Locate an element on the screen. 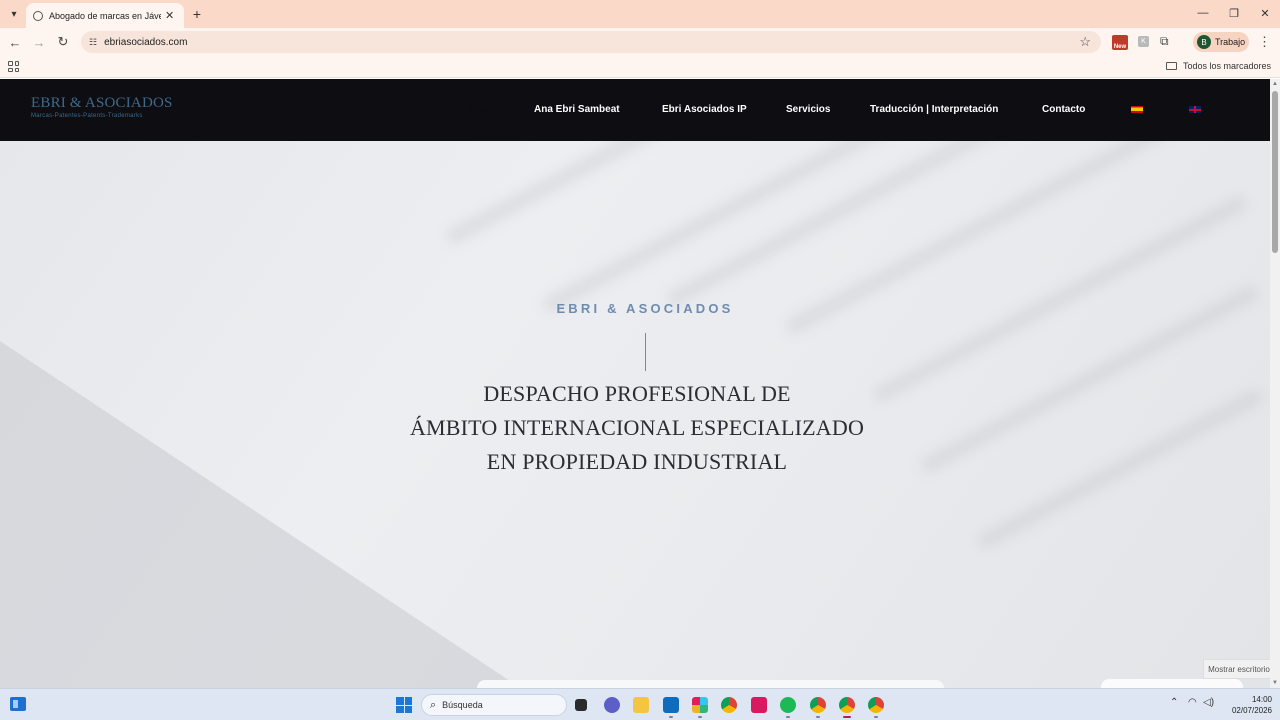 The image size is (1280, 720). extensions-puzzle-icon: ⧉ is located at coordinates (1164, 41).